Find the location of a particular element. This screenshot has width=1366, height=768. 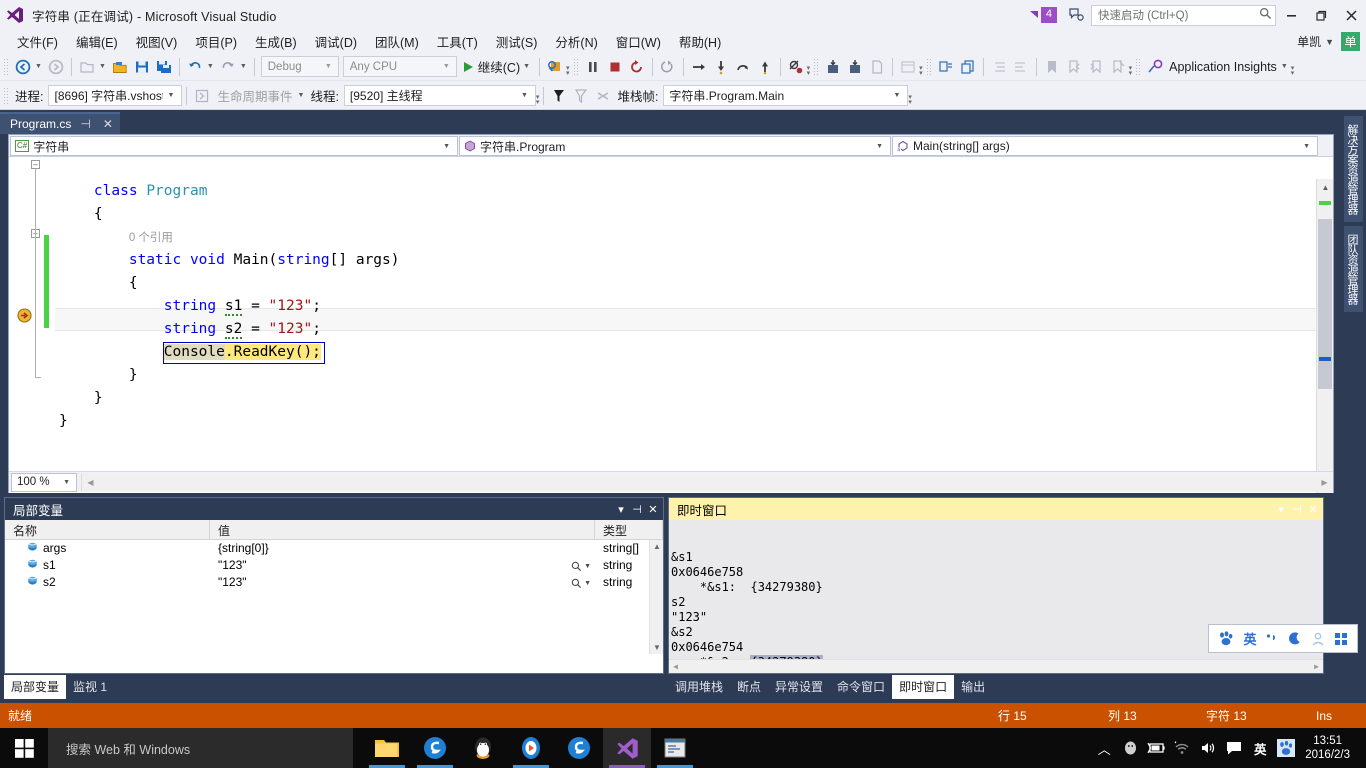

menu-item-window: 窗口(W) is located at coordinates (638, 41).